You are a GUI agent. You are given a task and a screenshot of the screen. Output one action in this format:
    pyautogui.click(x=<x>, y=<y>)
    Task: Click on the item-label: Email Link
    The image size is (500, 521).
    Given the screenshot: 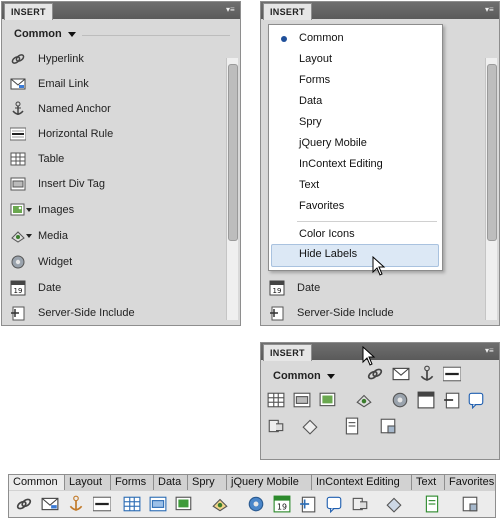 What is the action you would take?
    pyautogui.click(x=63, y=84)
    